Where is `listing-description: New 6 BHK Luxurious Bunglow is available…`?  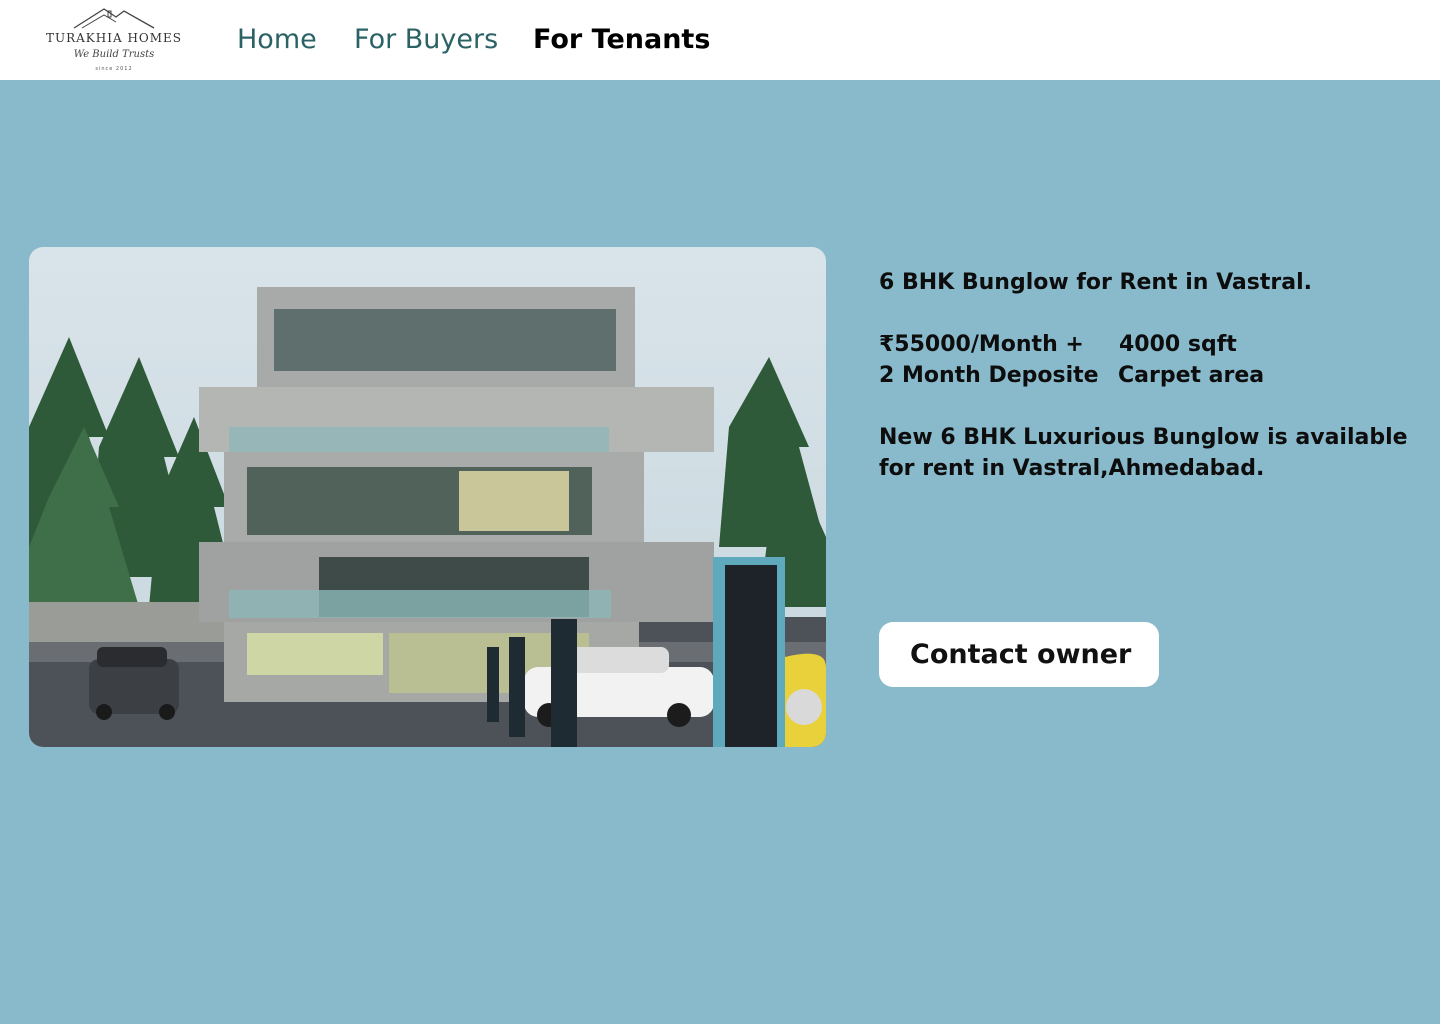
listing-description: New 6 BHK Luxurious Bunglow is available… is located at coordinates (1143, 453).